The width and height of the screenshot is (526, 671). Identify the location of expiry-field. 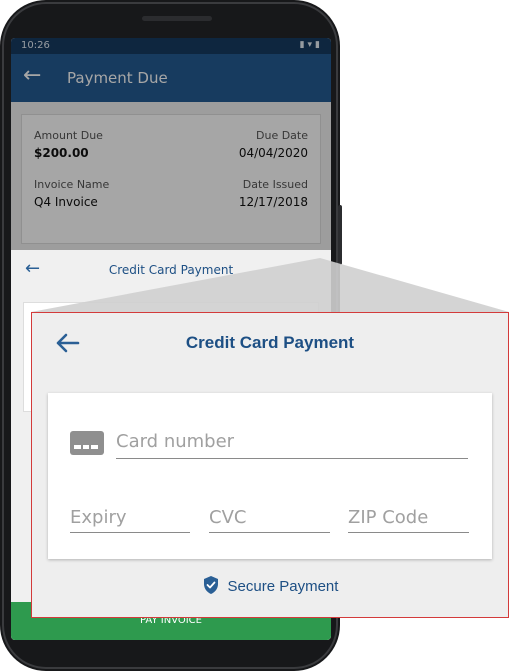
(130, 520).